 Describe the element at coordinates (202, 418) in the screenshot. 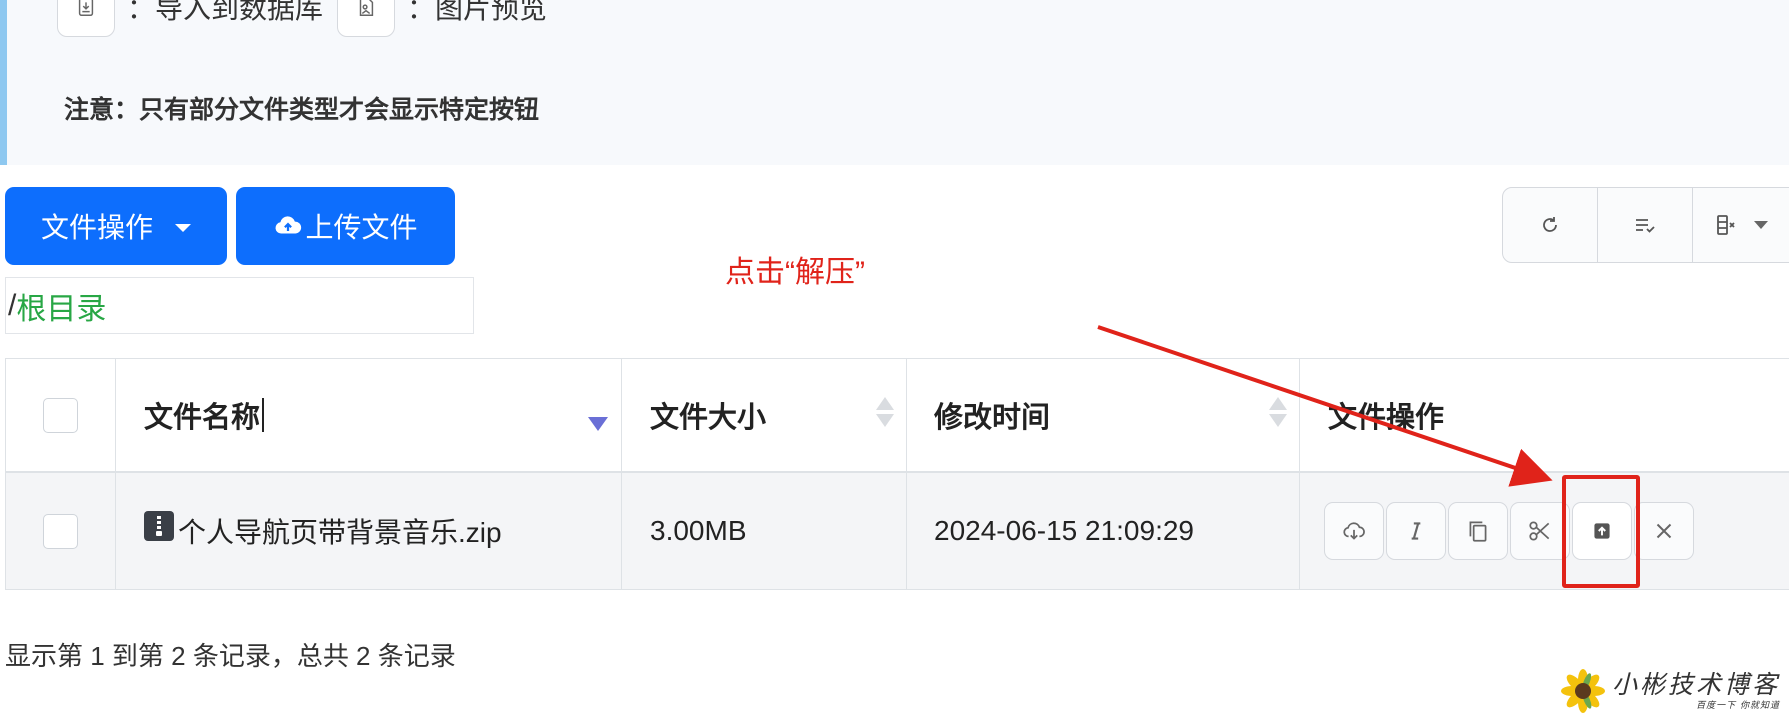

I see `header-name-label: 文件名称` at that location.